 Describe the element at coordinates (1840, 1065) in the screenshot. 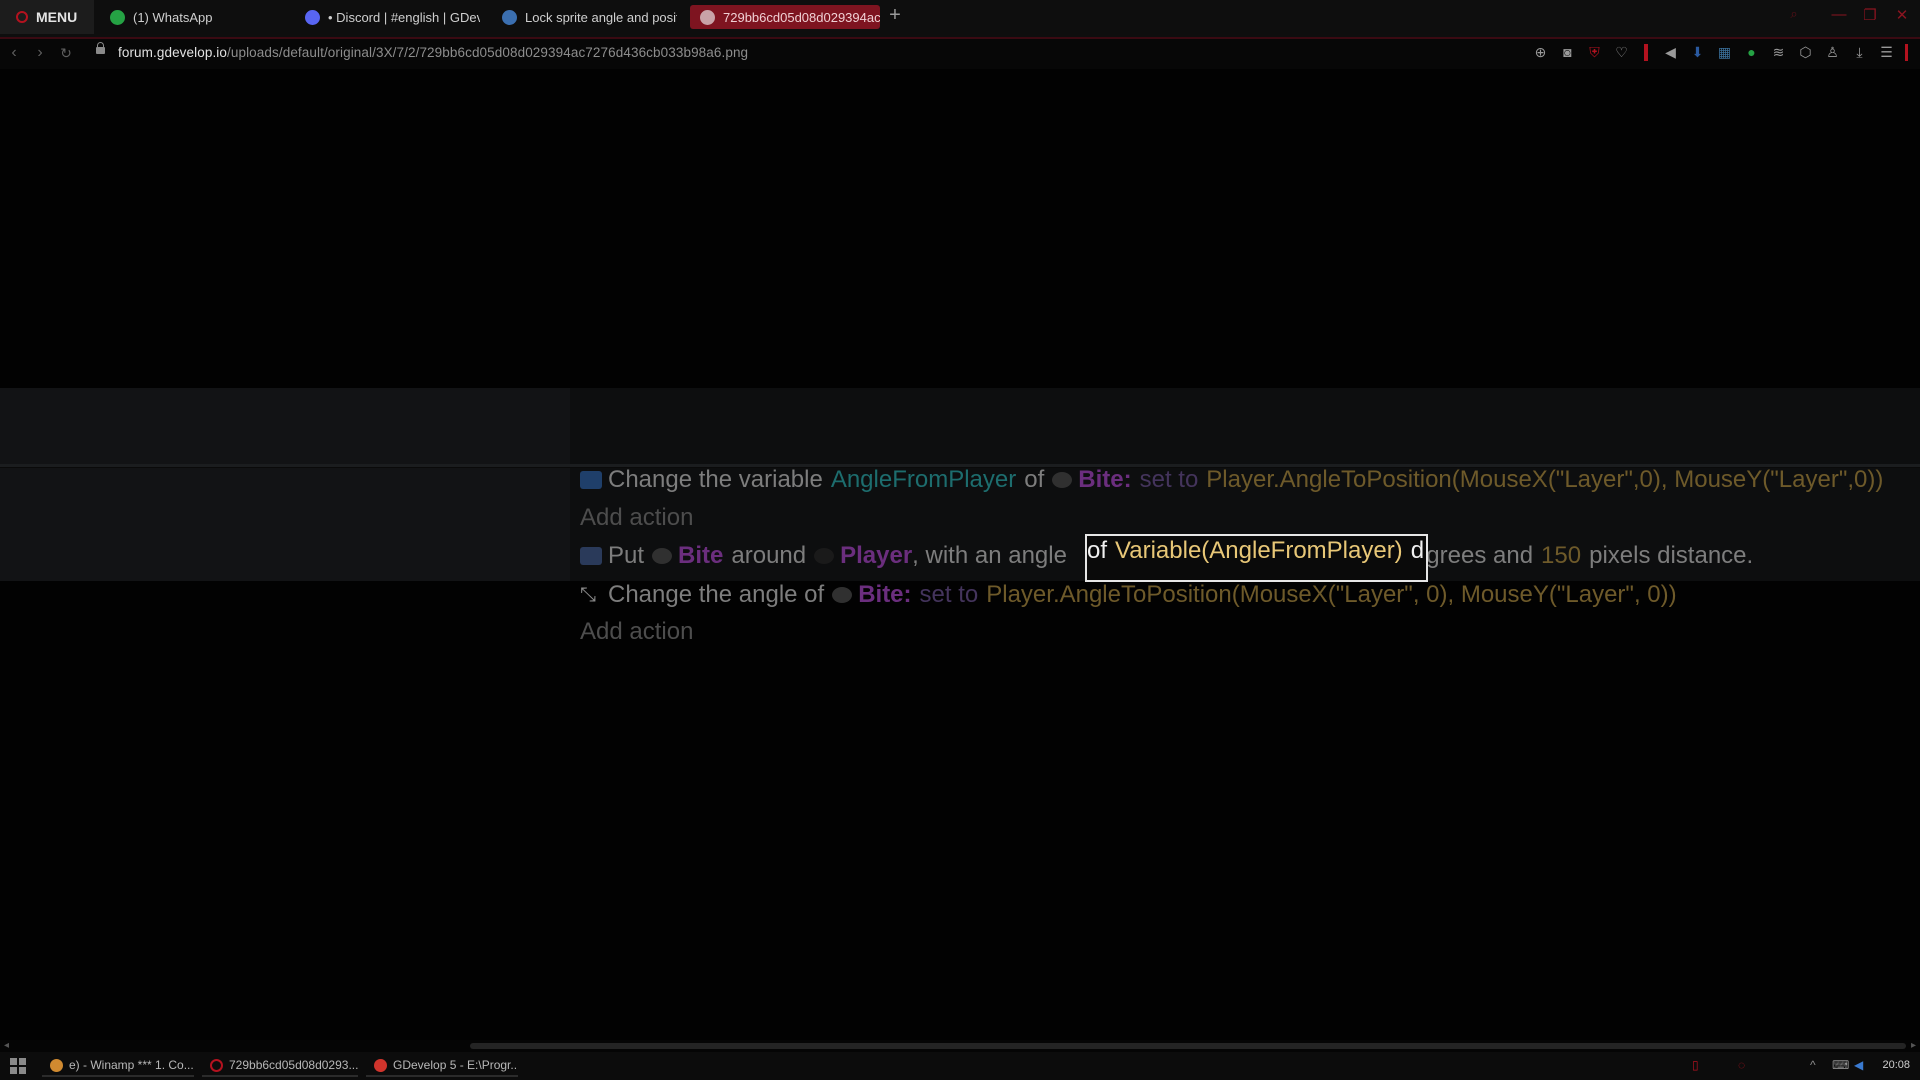

I see `gamepad-icon: ⌨` at that location.